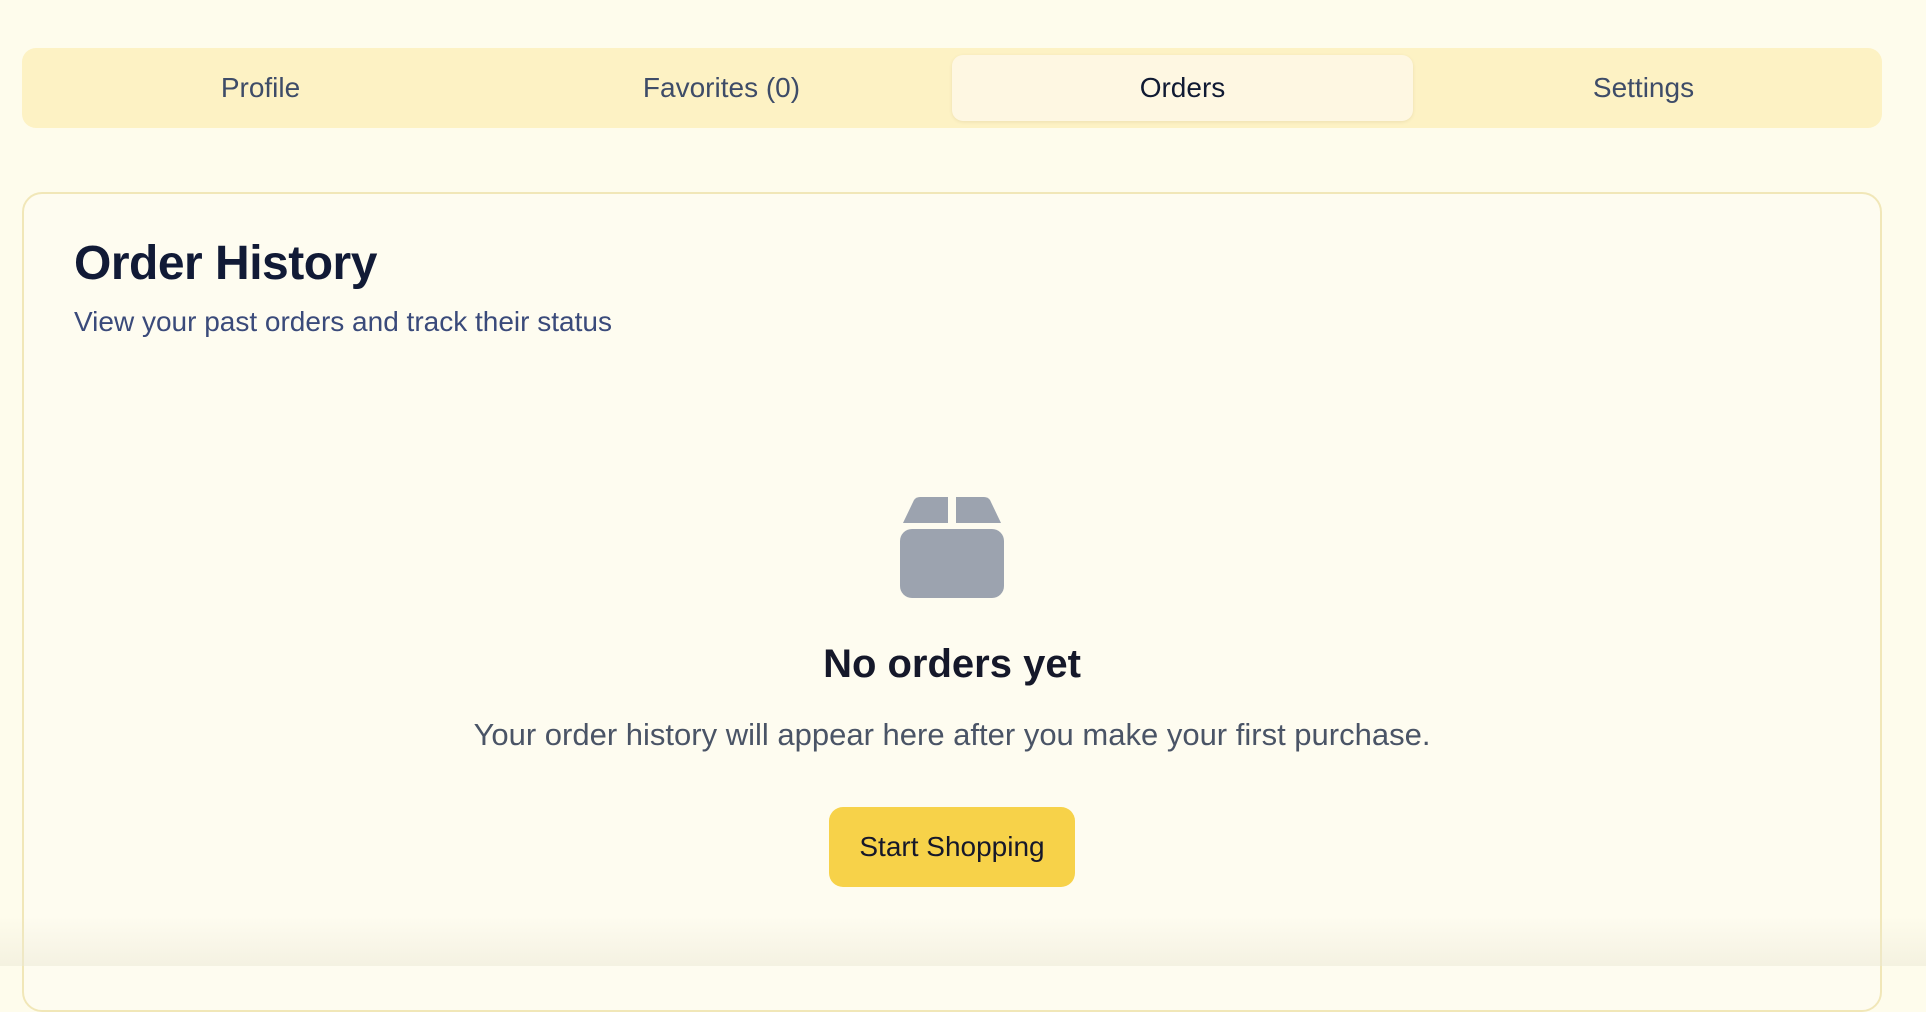  What do you see at coordinates (260, 88) in the screenshot?
I see `tab-profile: Profile` at bounding box center [260, 88].